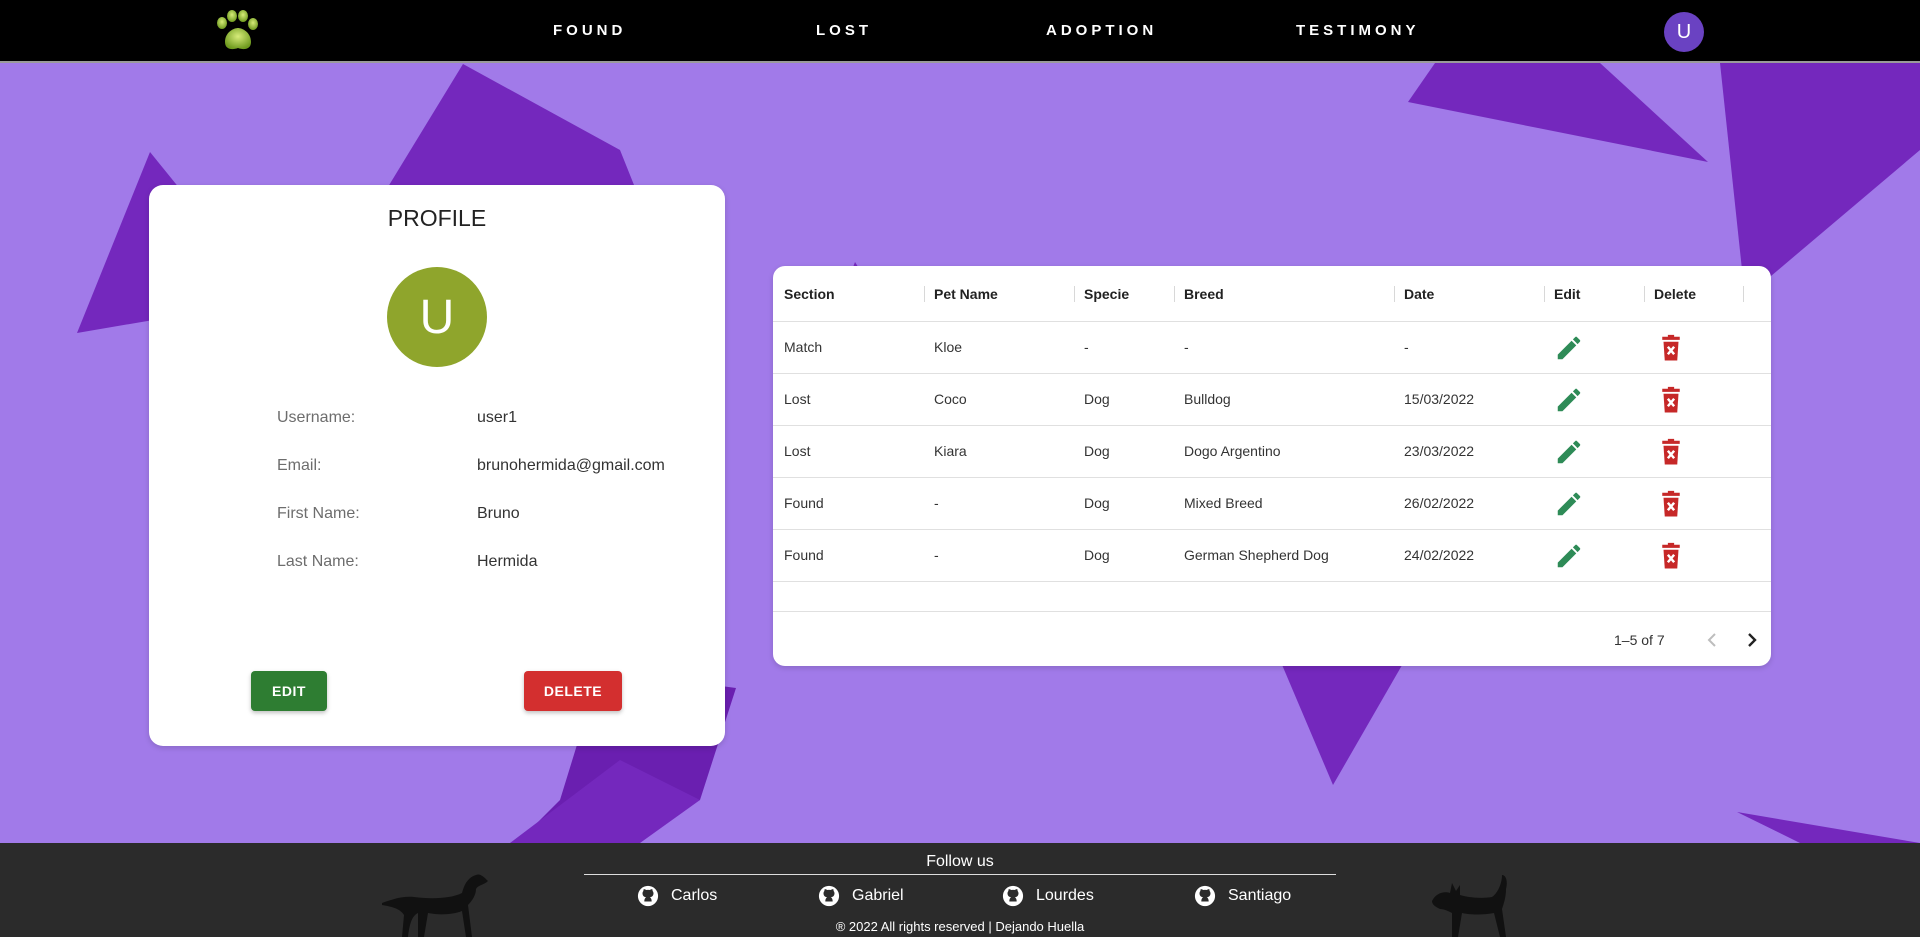 The height and width of the screenshot is (937, 1920). I want to click on nav-link-adoption: ADOPTION, so click(1101, 30).